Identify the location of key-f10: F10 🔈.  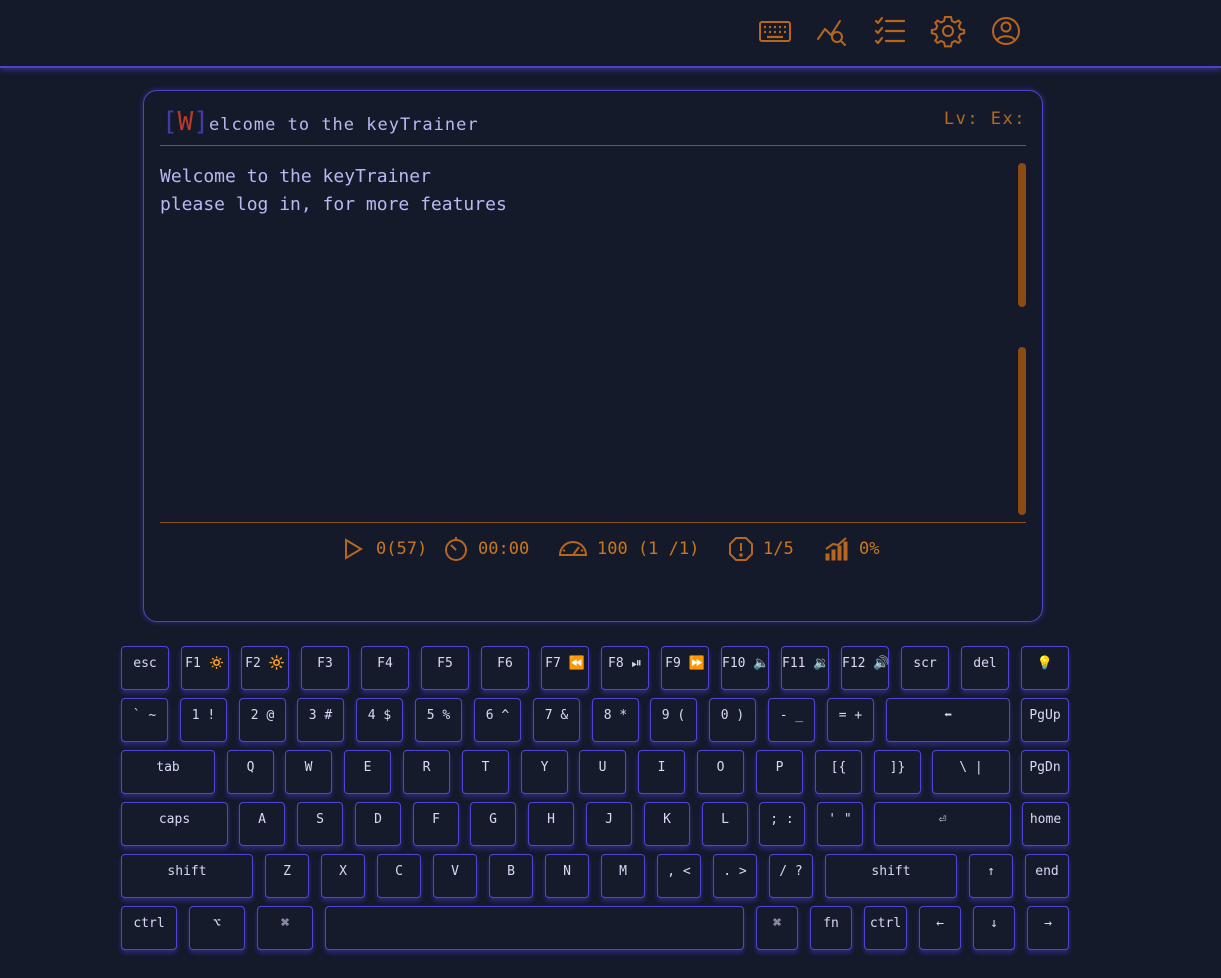
(745, 668).